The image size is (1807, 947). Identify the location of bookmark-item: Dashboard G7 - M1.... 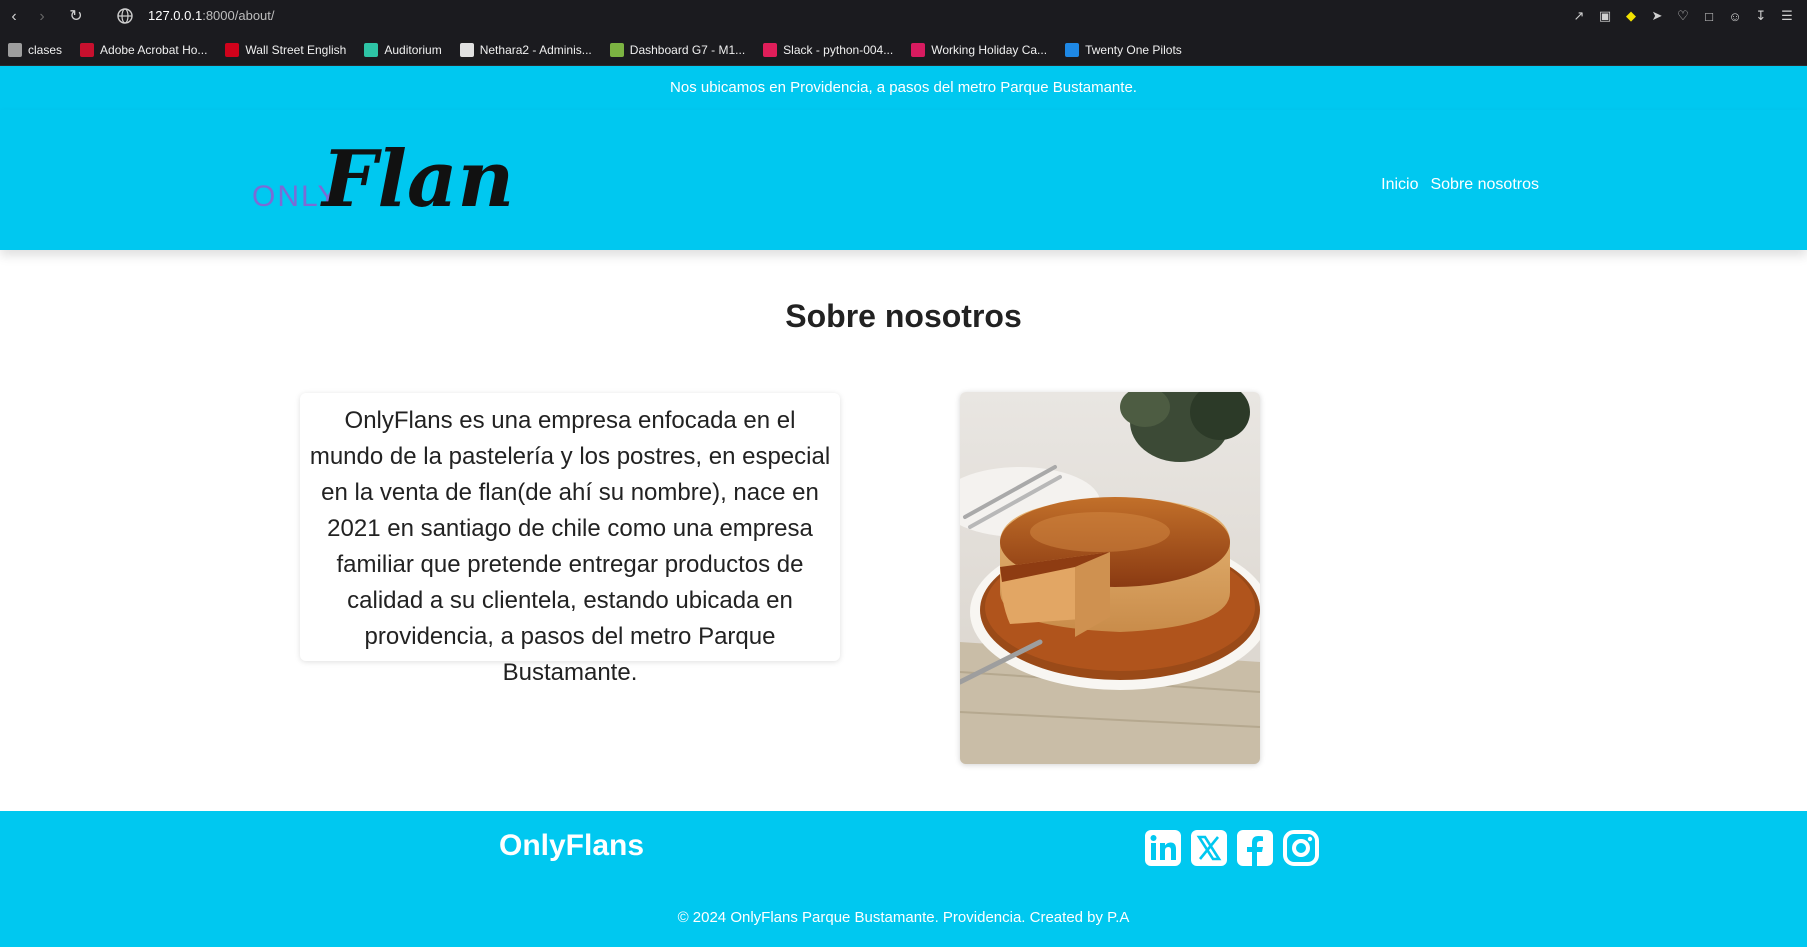
(677, 49).